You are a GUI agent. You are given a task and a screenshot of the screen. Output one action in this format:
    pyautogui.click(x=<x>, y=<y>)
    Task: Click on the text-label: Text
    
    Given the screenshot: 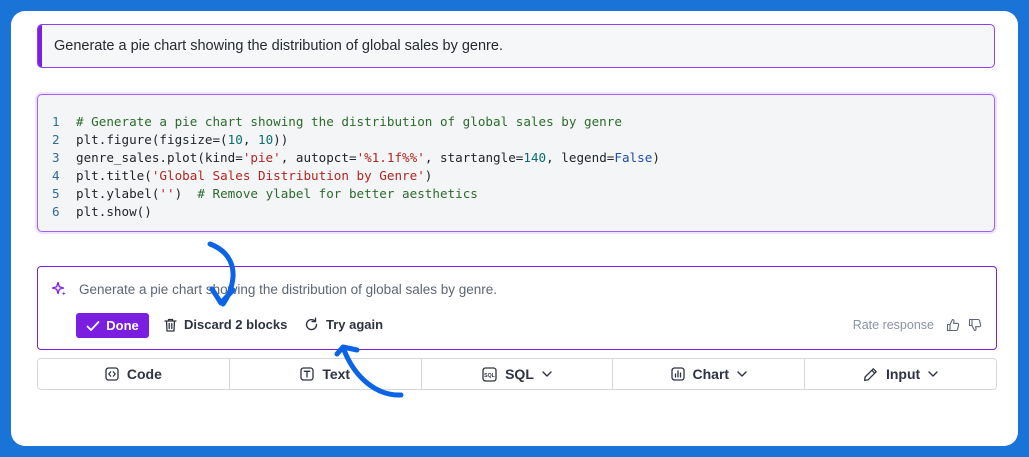 What is the action you would take?
    pyautogui.click(x=336, y=374)
    